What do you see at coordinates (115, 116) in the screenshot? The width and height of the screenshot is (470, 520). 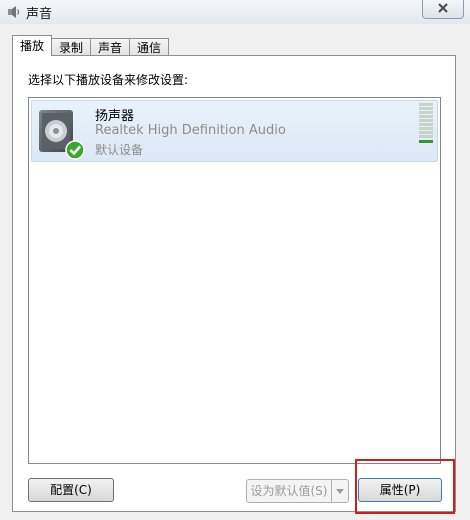 I see `device-name: 扬声器` at bounding box center [115, 116].